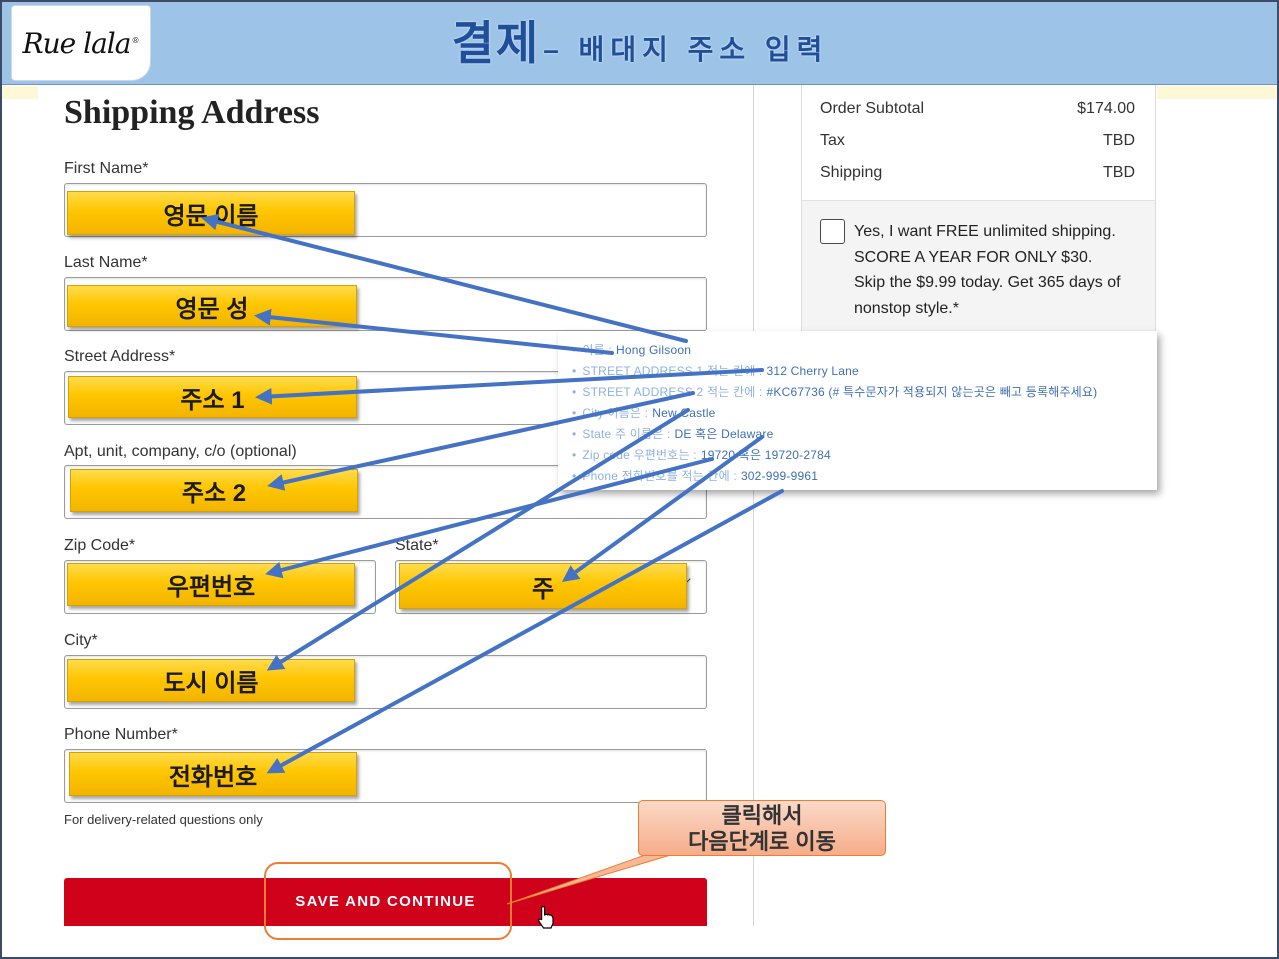 This screenshot has width=1279, height=959. I want to click on slide-title: 결제 – 배대지 주소 입력, so click(640, 43).